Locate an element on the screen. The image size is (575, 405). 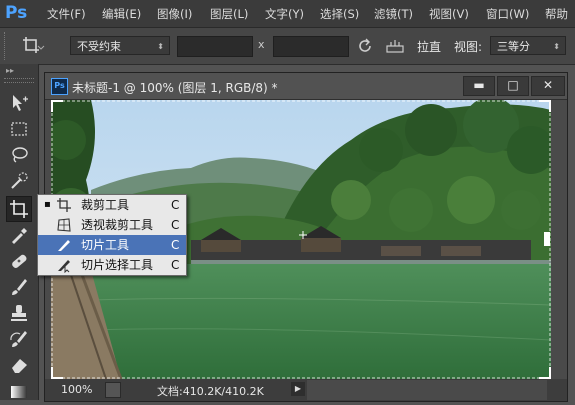
stamp-icon is located at coordinates (19, 313).